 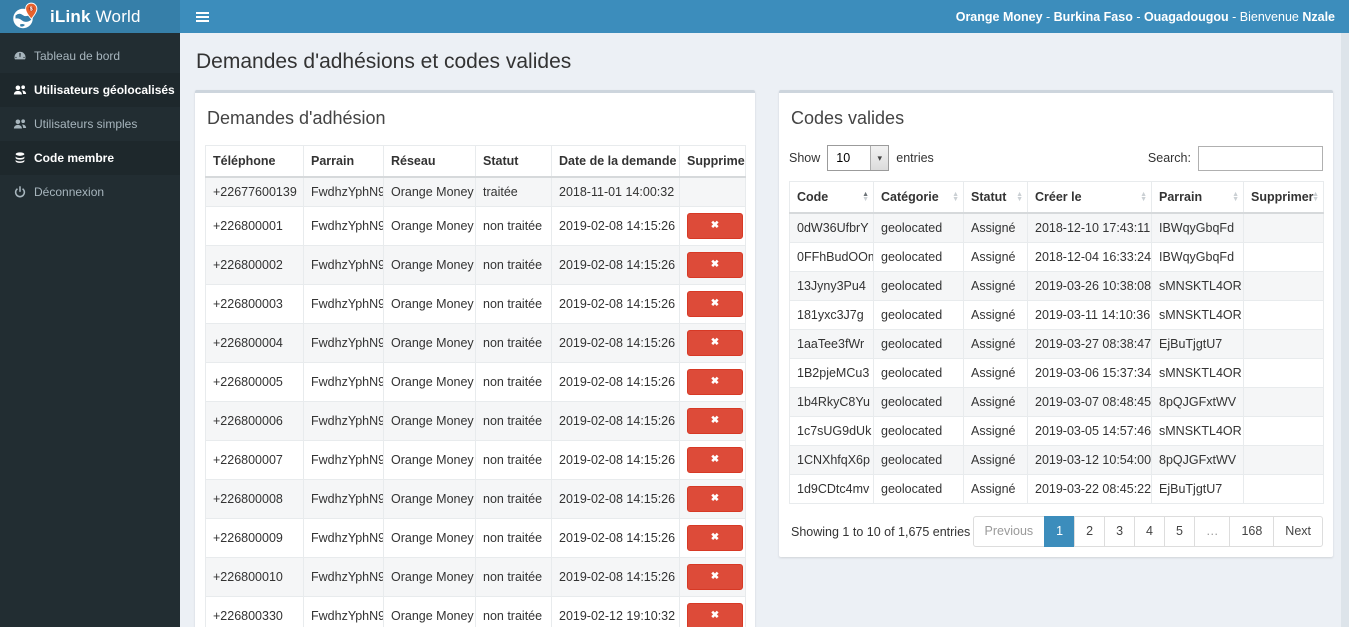 What do you see at coordinates (202, 17) in the screenshot?
I see `sidebar-toggle-button` at bounding box center [202, 17].